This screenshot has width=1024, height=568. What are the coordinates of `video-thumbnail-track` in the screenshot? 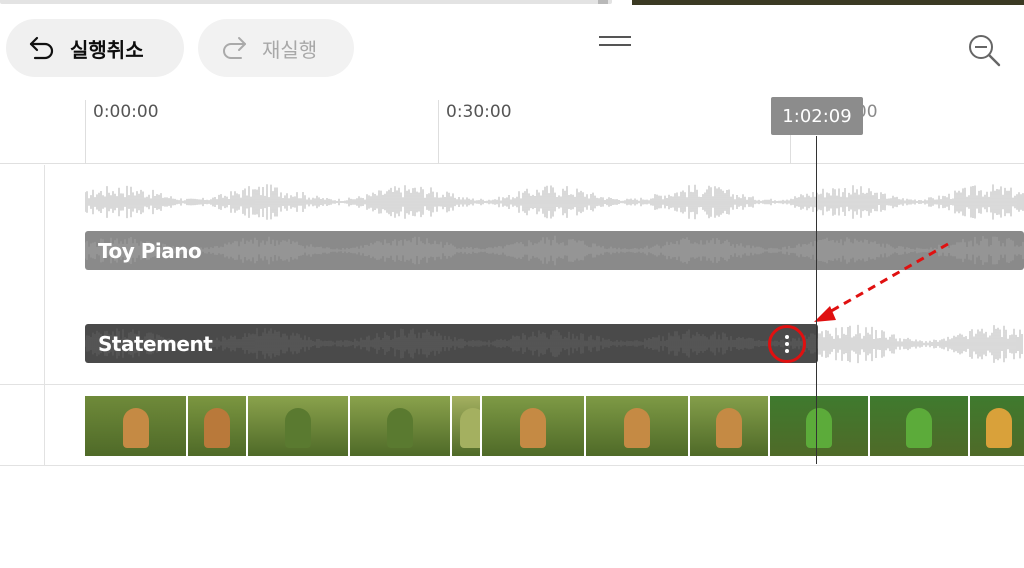 It's located at (554, 426).